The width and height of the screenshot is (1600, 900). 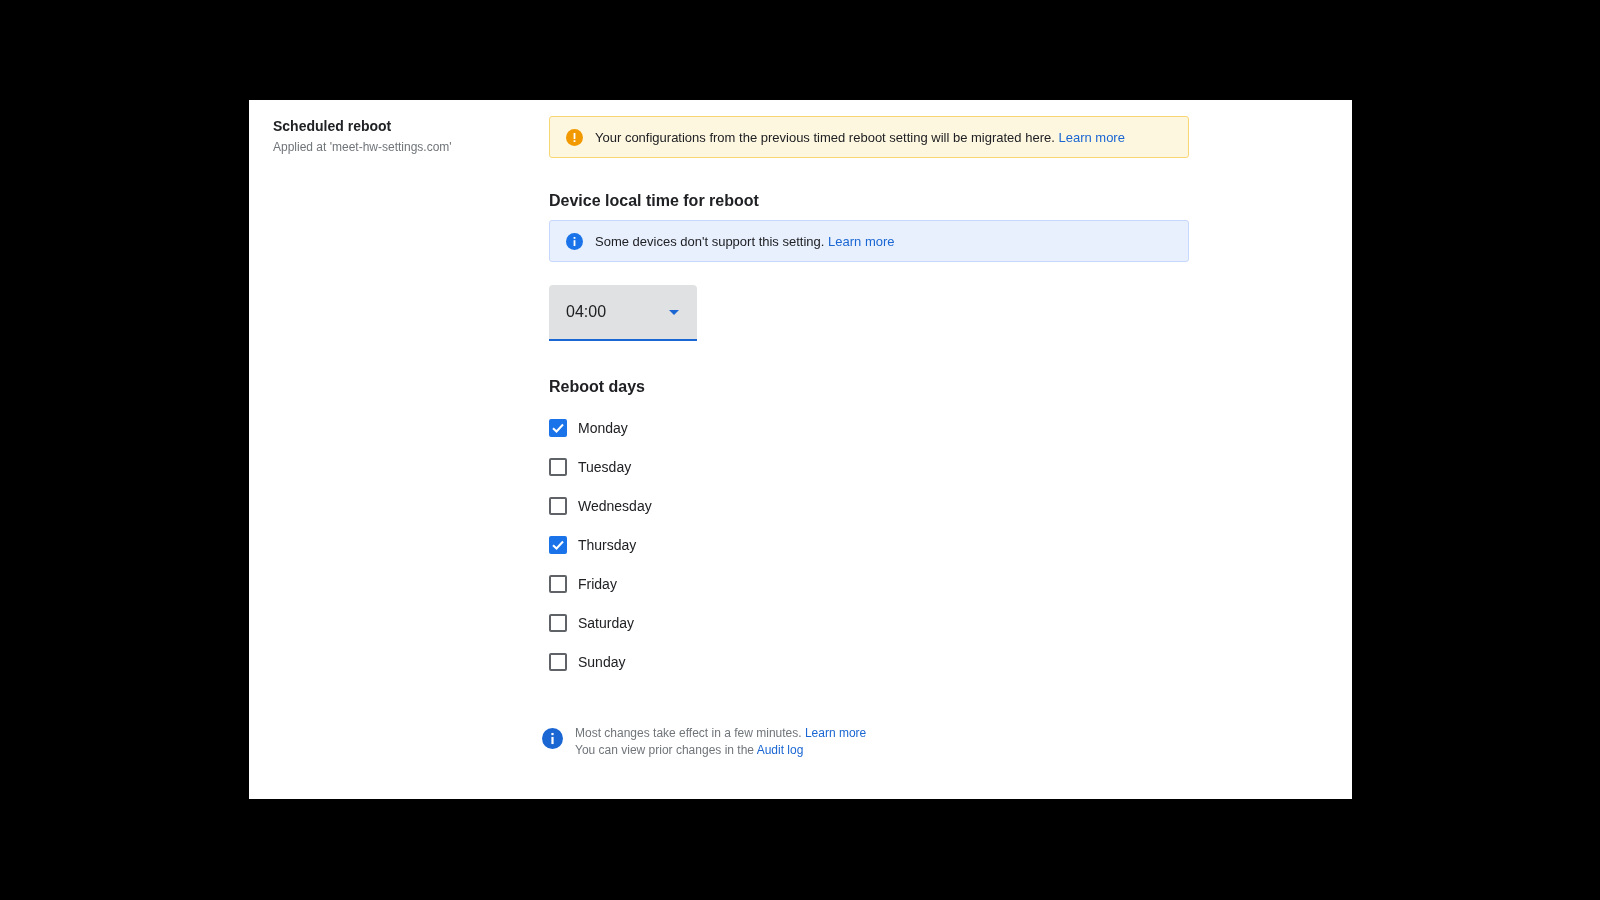 I want to click on checkbox-label: Friday, so click(x=597, y=584).